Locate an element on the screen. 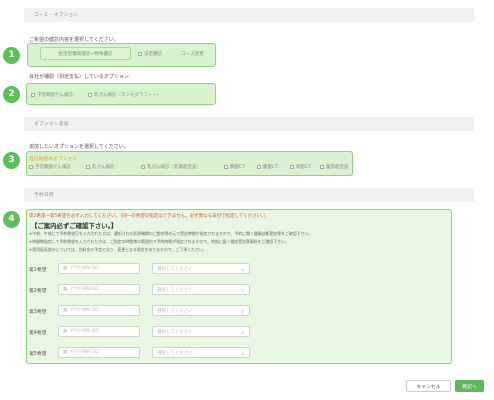 This screenshot has width=494, height=400. cancel-button: キャンセル is located at coordinates (428, 386).